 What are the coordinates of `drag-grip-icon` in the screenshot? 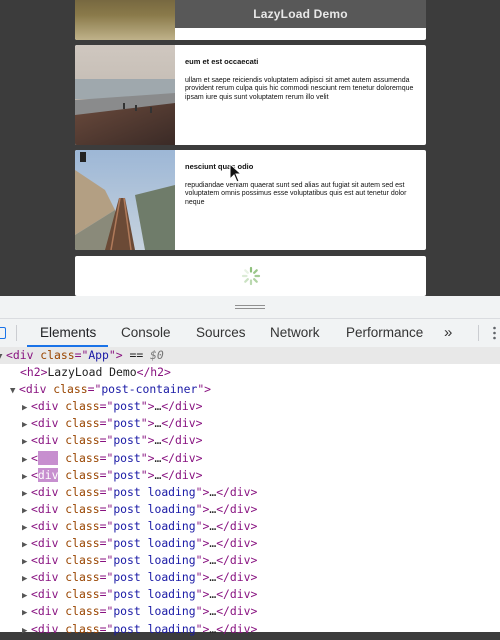 It's located at (250, 307).